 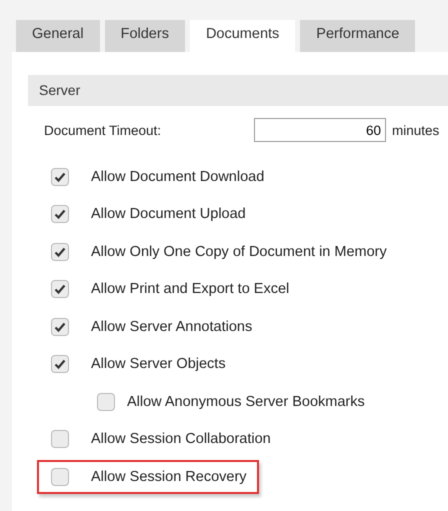 What do you see at coordinates (168, 214) in the screenshot?
I see `checkbox-label: Allow Document Upload` at bounding box center [168, 214].